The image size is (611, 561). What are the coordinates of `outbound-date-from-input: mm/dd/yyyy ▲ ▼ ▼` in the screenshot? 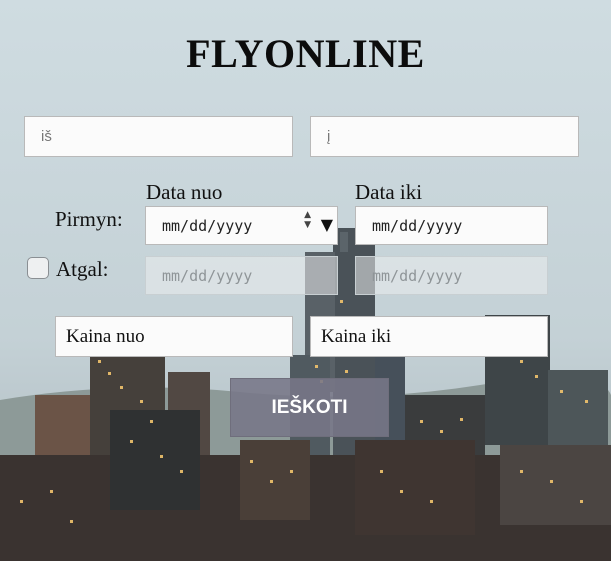 It's located at (241, 225).